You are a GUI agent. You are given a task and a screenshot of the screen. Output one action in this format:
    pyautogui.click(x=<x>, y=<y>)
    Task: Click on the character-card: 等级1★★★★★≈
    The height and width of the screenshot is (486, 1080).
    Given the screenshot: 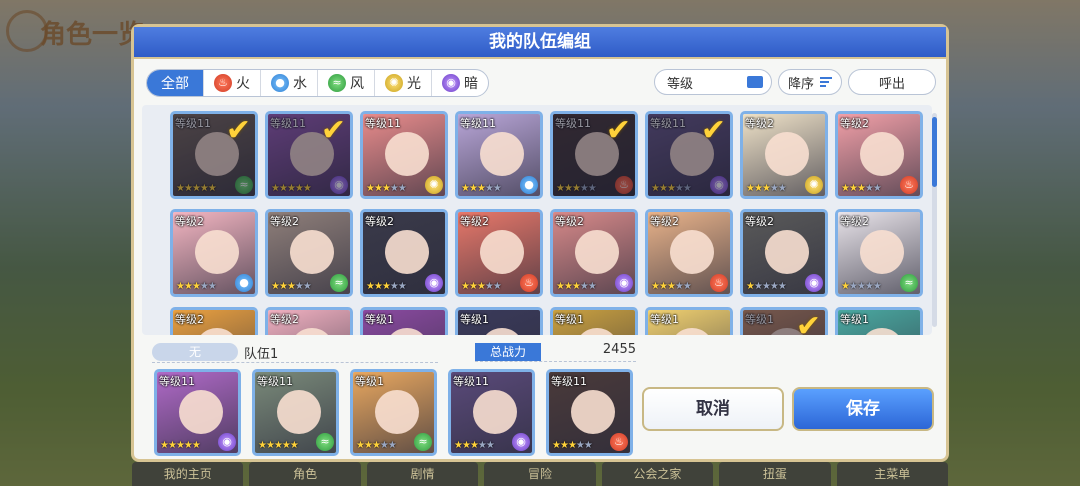 What is the action you would take?
    pyautogui.click(x=879, y=321)
    